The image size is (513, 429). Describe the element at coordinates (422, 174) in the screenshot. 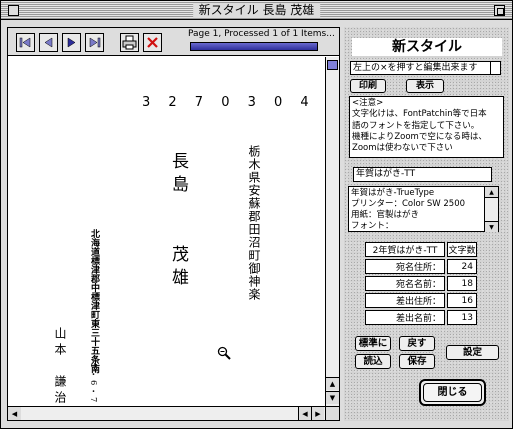

I see `template-name-field: 年賀はがき-TT` at that location.